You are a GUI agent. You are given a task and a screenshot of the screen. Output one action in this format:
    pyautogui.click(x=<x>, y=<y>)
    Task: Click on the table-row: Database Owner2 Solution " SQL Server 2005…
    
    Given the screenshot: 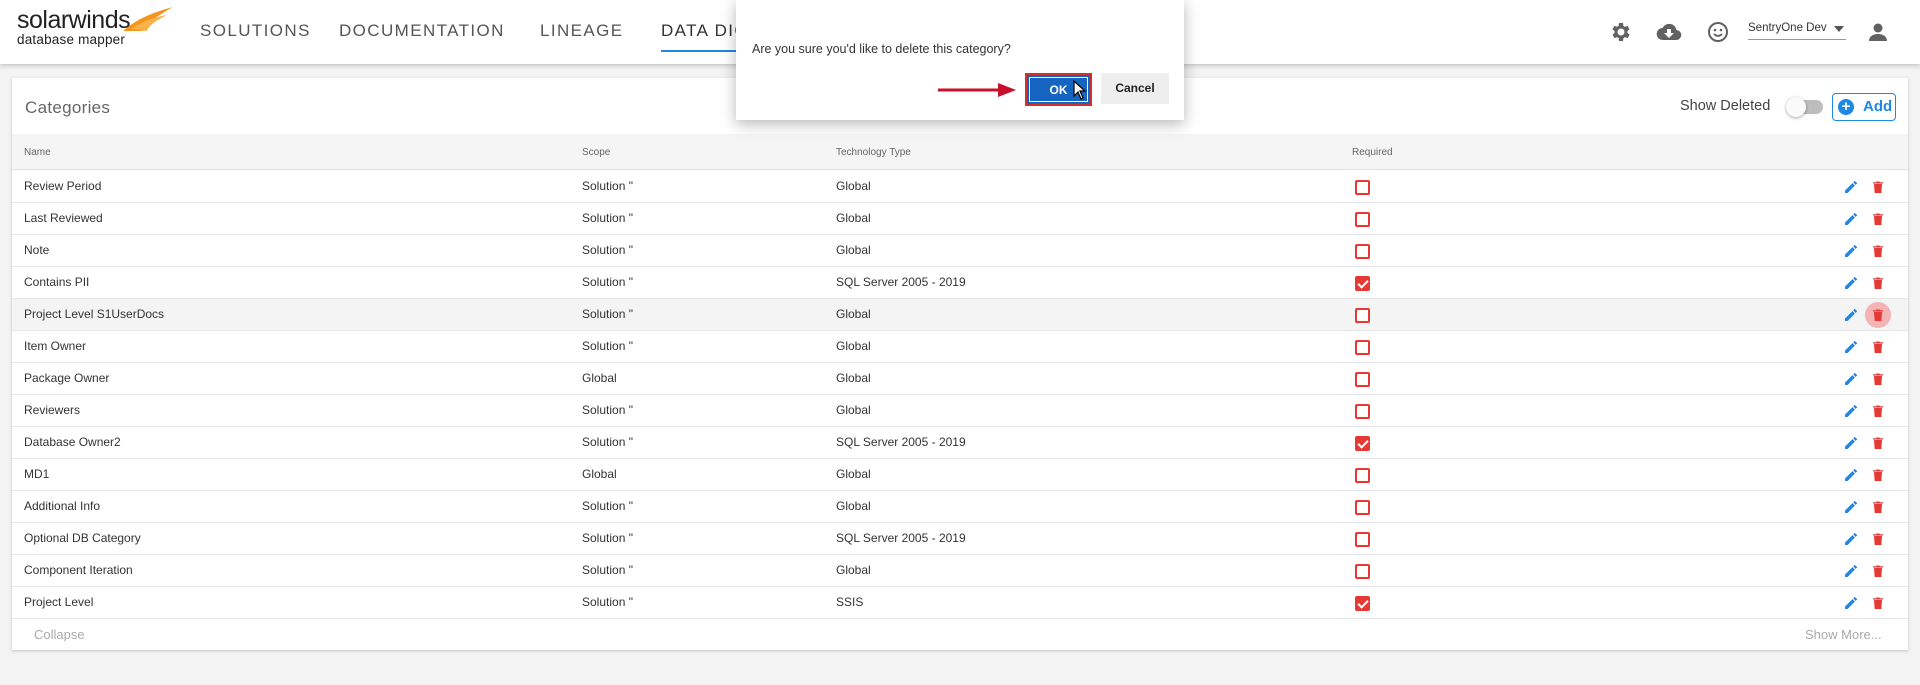 What is the action you would take?
    pyautogui.click(x=960, y=443)
    